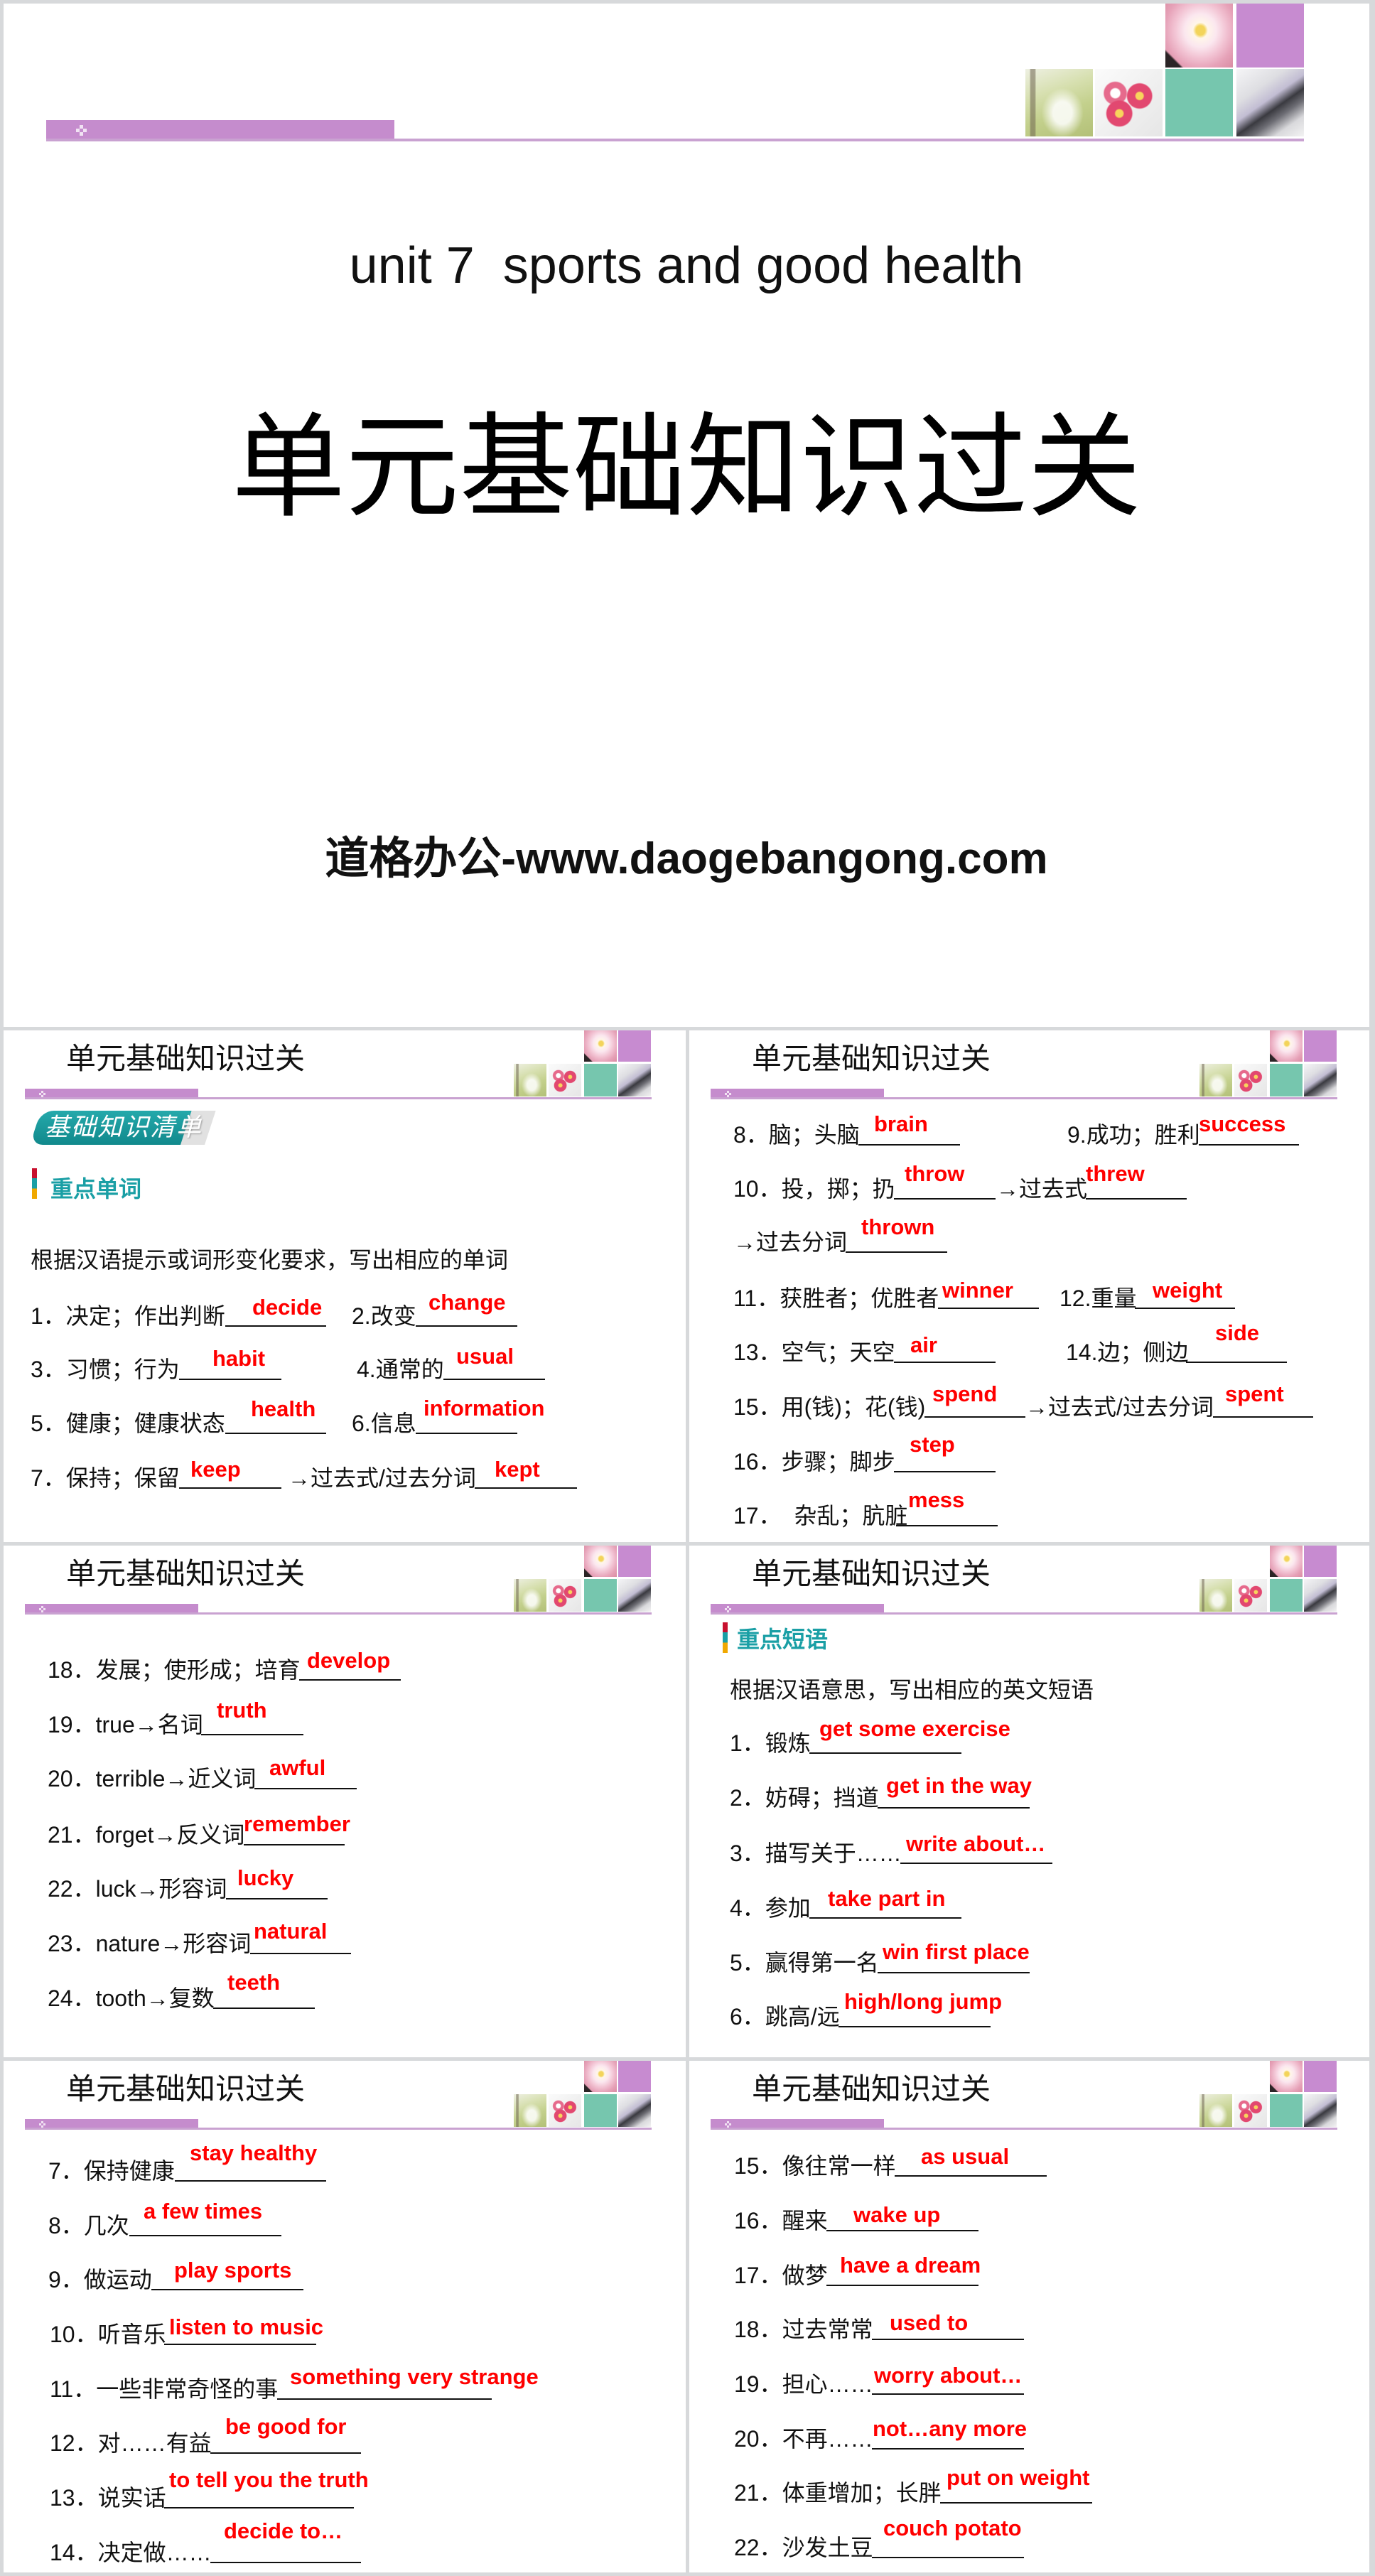  What do you see at coordinates (977, 1290) in the screenshot?
I see `answer-text: winner` at bounding box center [977, 1290].